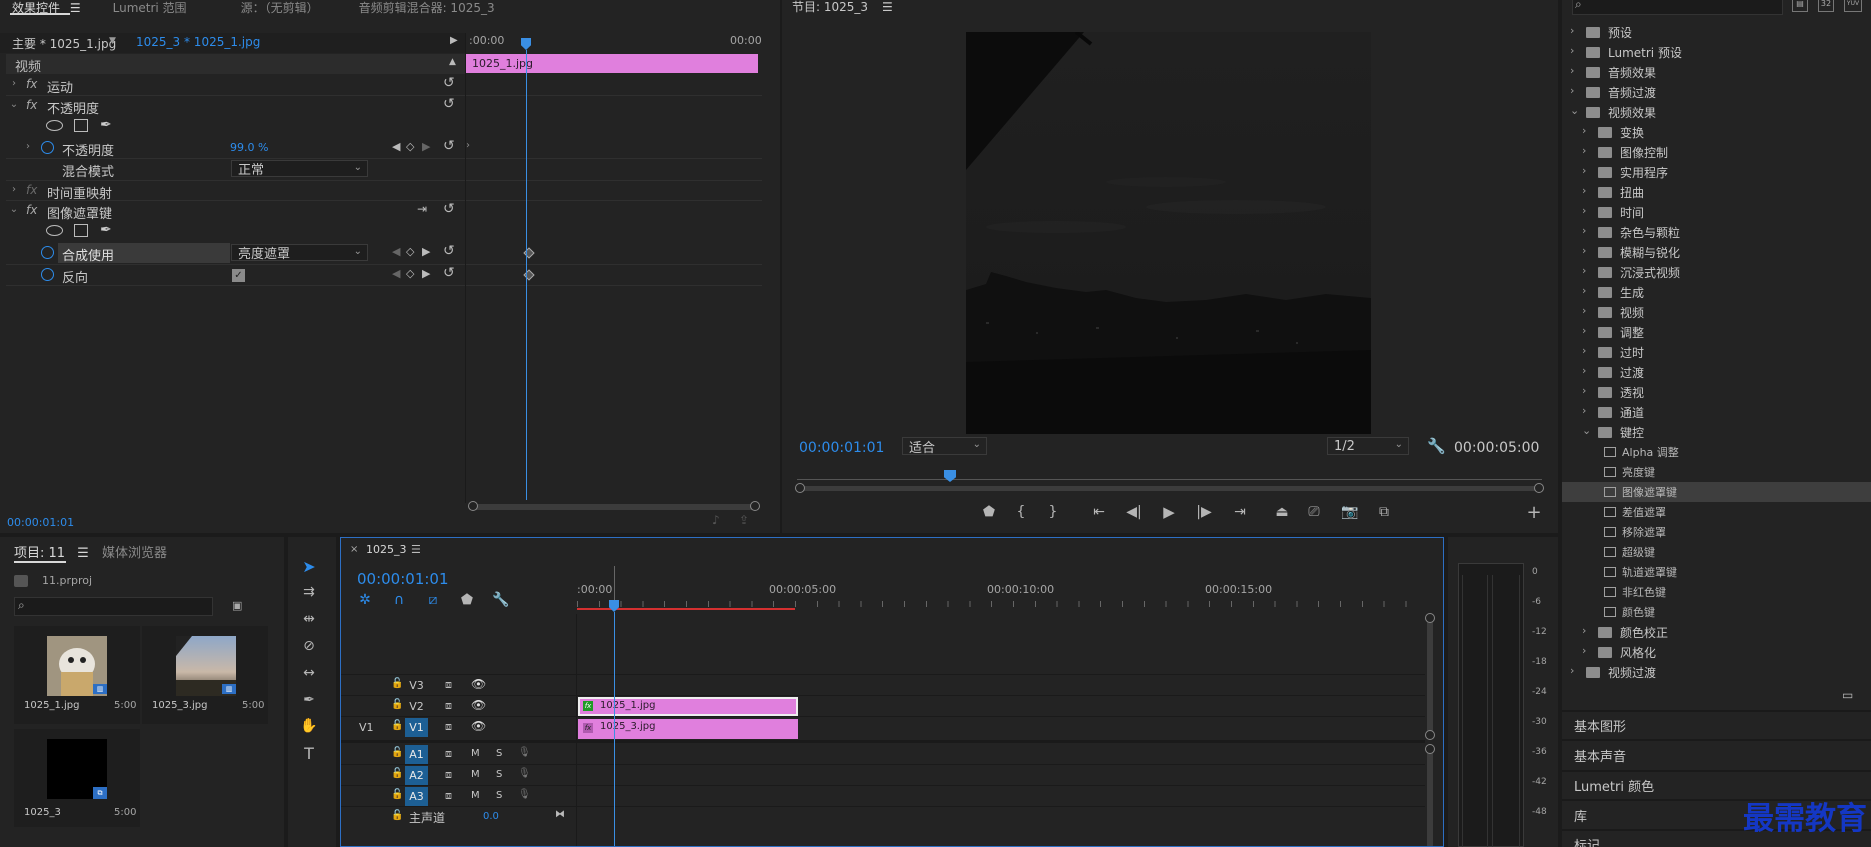 Image resolution: width=1871 pixels, height=847 pixels. Describe the element at coordinates (299, 169) in the screenshot. I see `blend-mode-dropdown: 正常 ⌄` at that location.